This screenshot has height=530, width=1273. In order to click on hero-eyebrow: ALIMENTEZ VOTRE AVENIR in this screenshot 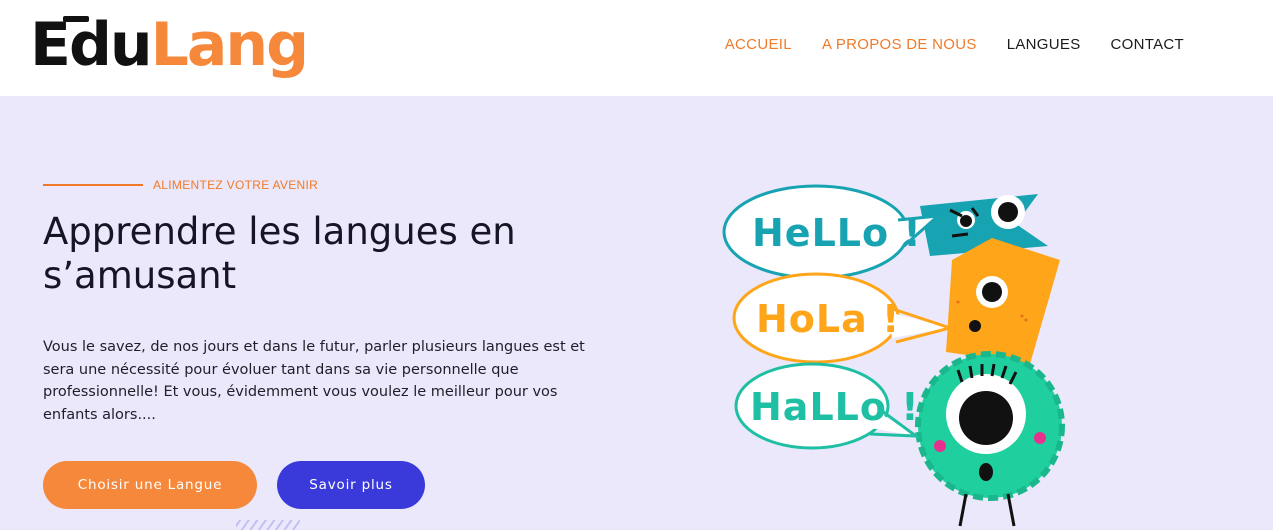, I will do `click(180, 185)`.